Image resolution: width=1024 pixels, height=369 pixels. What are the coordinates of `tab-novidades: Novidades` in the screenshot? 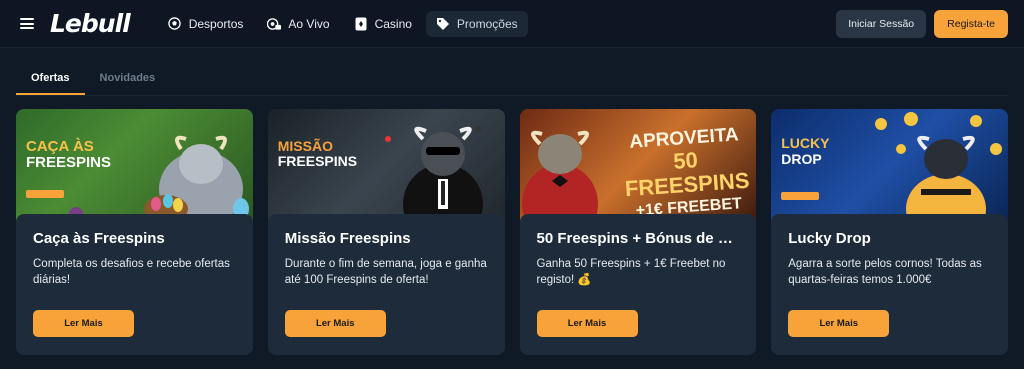 It's located at (128, 80).